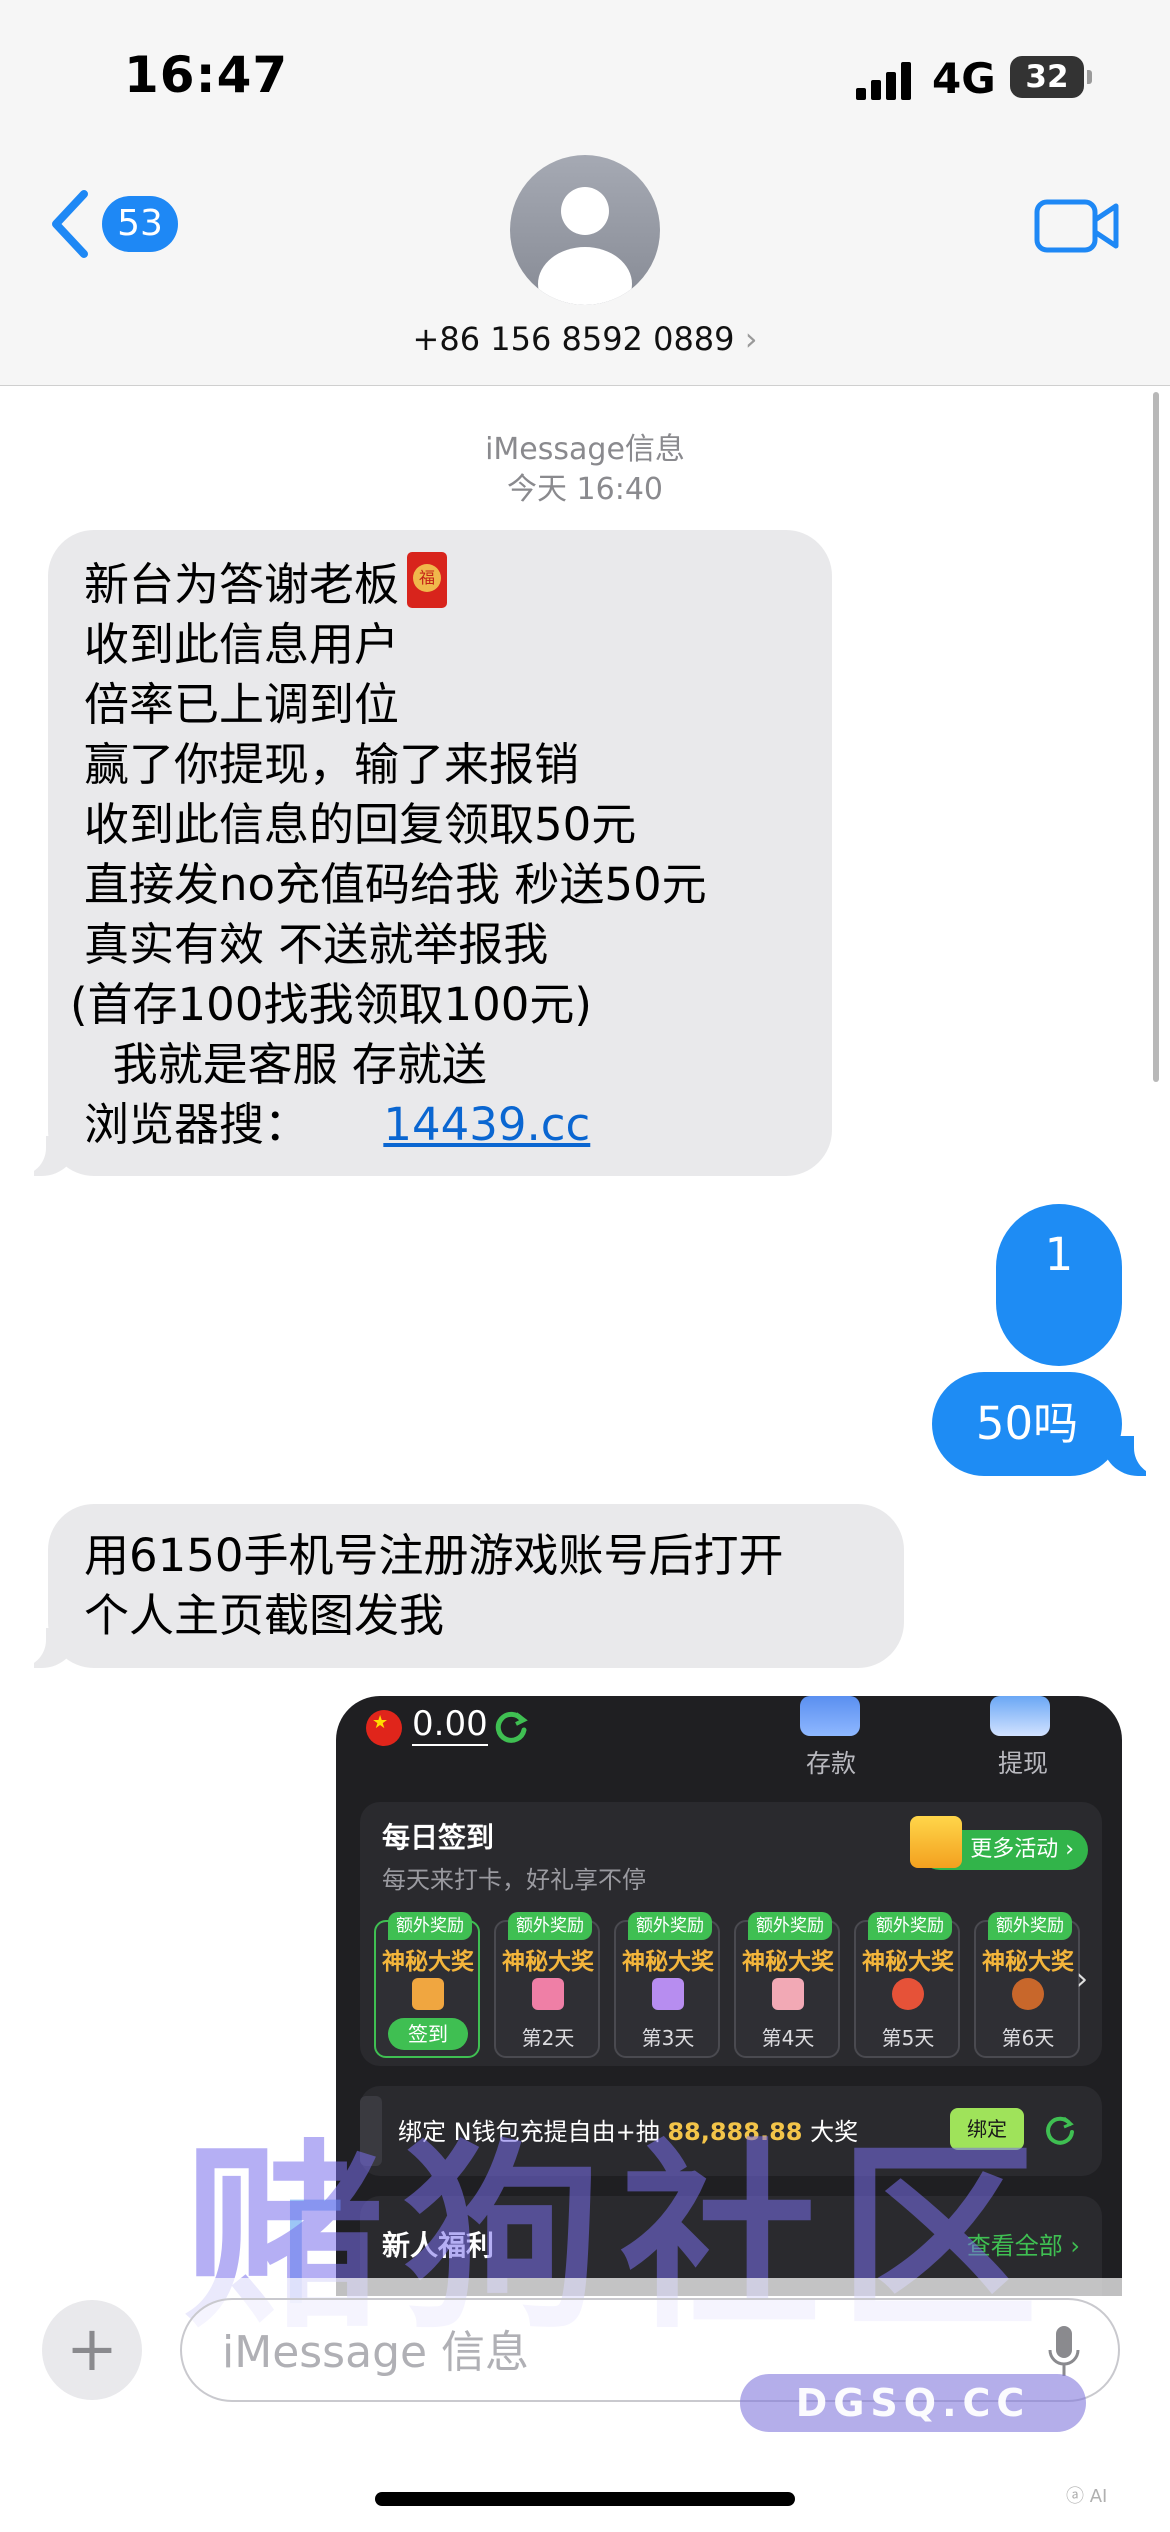 Image resolution: width=1170 pixels, height=2532 pixels. I want to click on message-line: 个人主页截图发我, so click(264, 1615).